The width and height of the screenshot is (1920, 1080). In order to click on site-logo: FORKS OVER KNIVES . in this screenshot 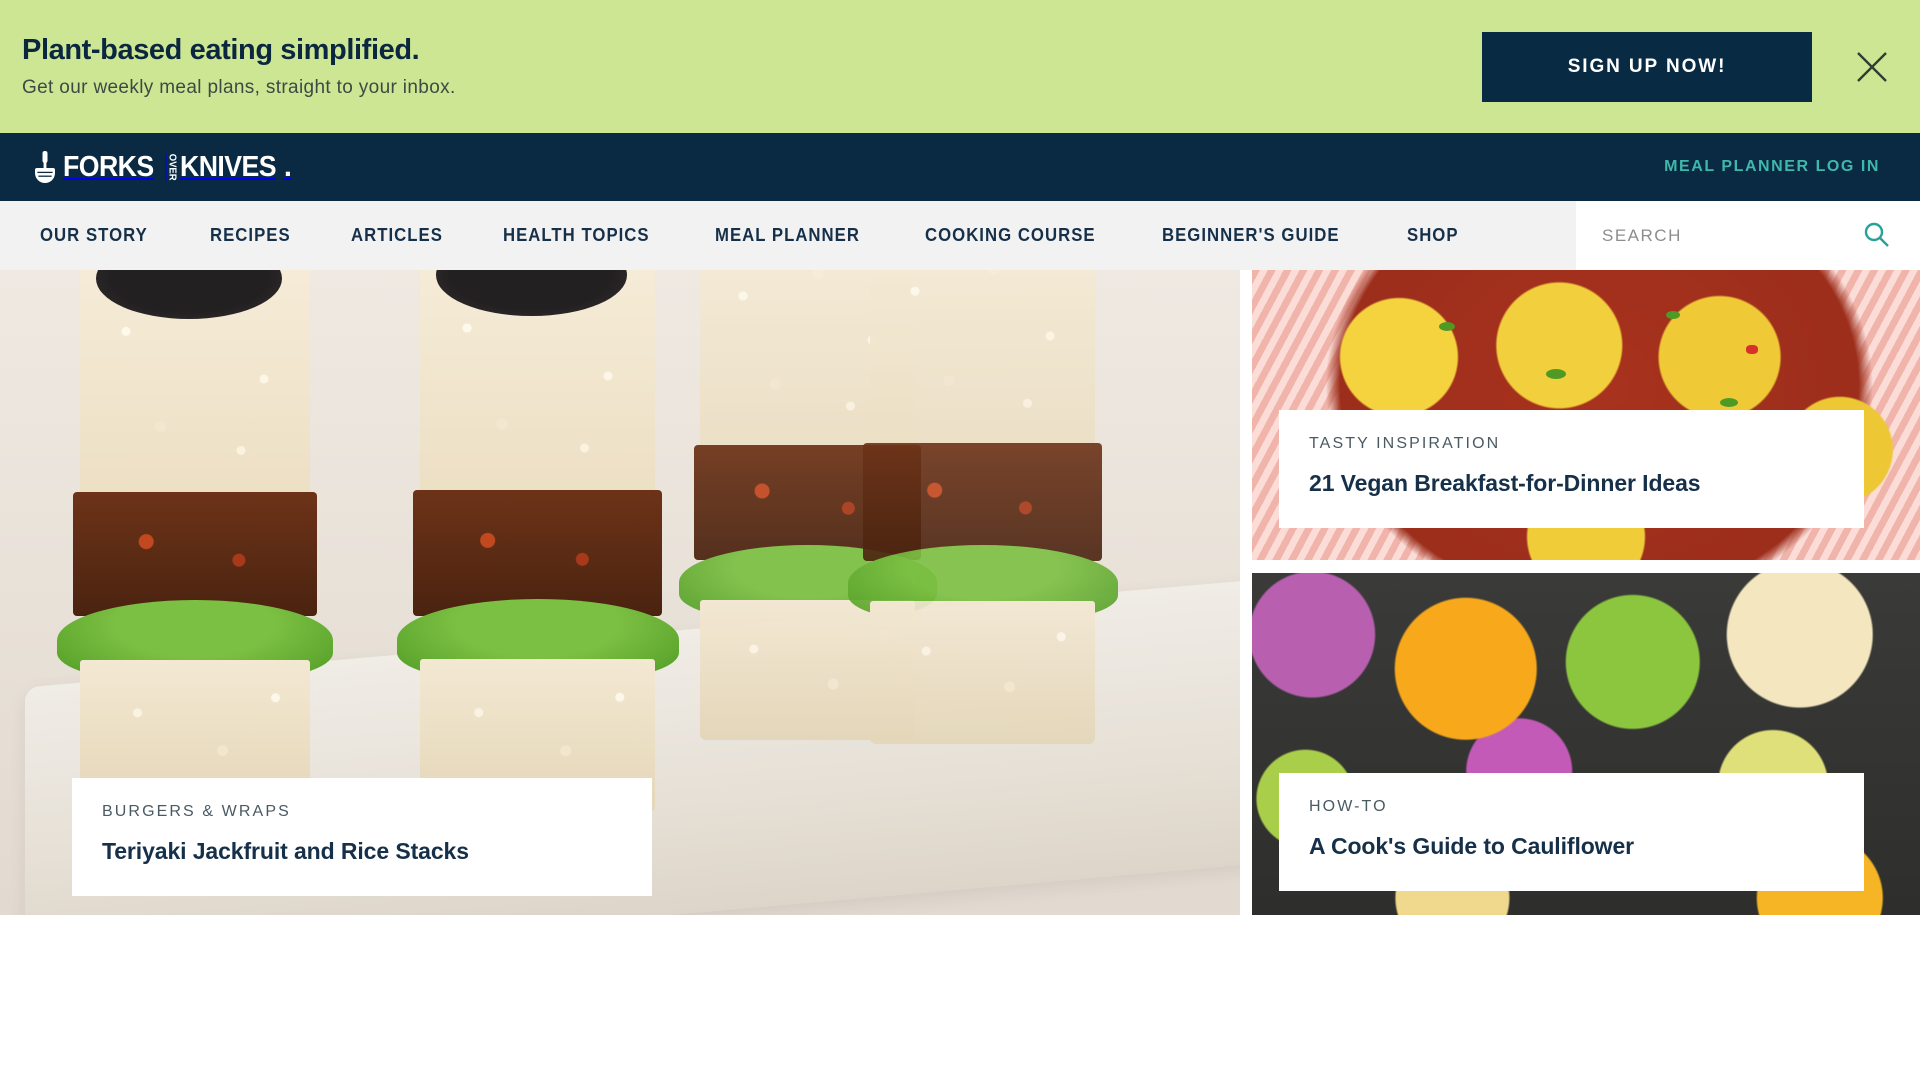, I will do `click(163, 167)`.